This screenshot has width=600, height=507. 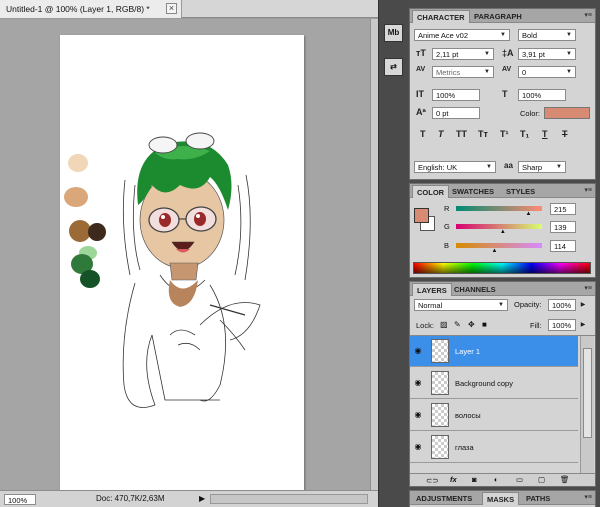 What do you see at coordinates (547, 54) in the screenshot?
I see `leading-field: 3,91 pt ▼` at bounding box center [547, 54].